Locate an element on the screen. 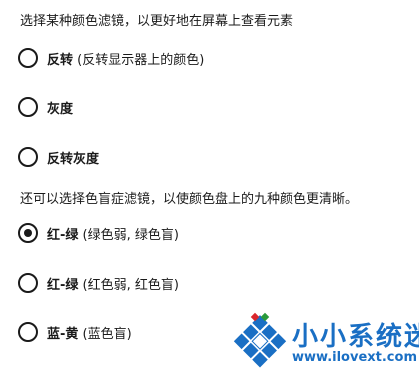 The height and width of the screenshot is (376, 419). radio-label: 红-绿 (红色弱, 红色盲) is located at coordinates (113, 283).